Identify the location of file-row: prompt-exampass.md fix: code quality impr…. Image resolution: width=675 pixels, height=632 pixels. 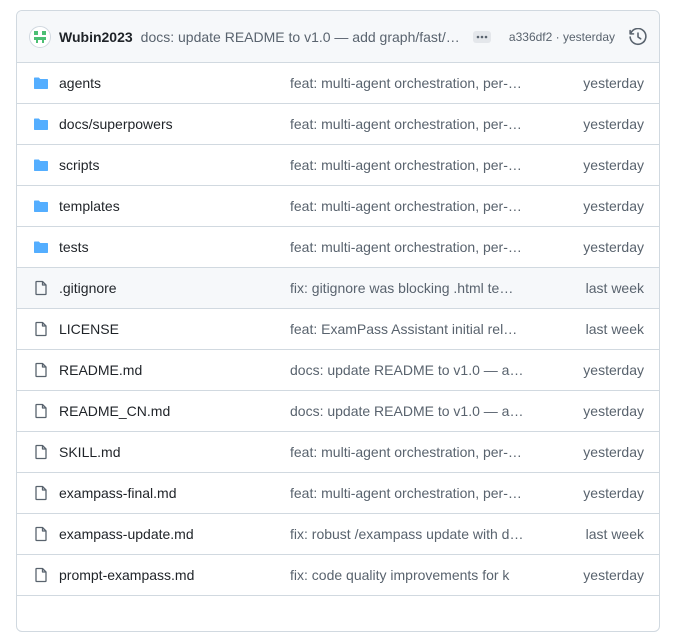
(338, 575).